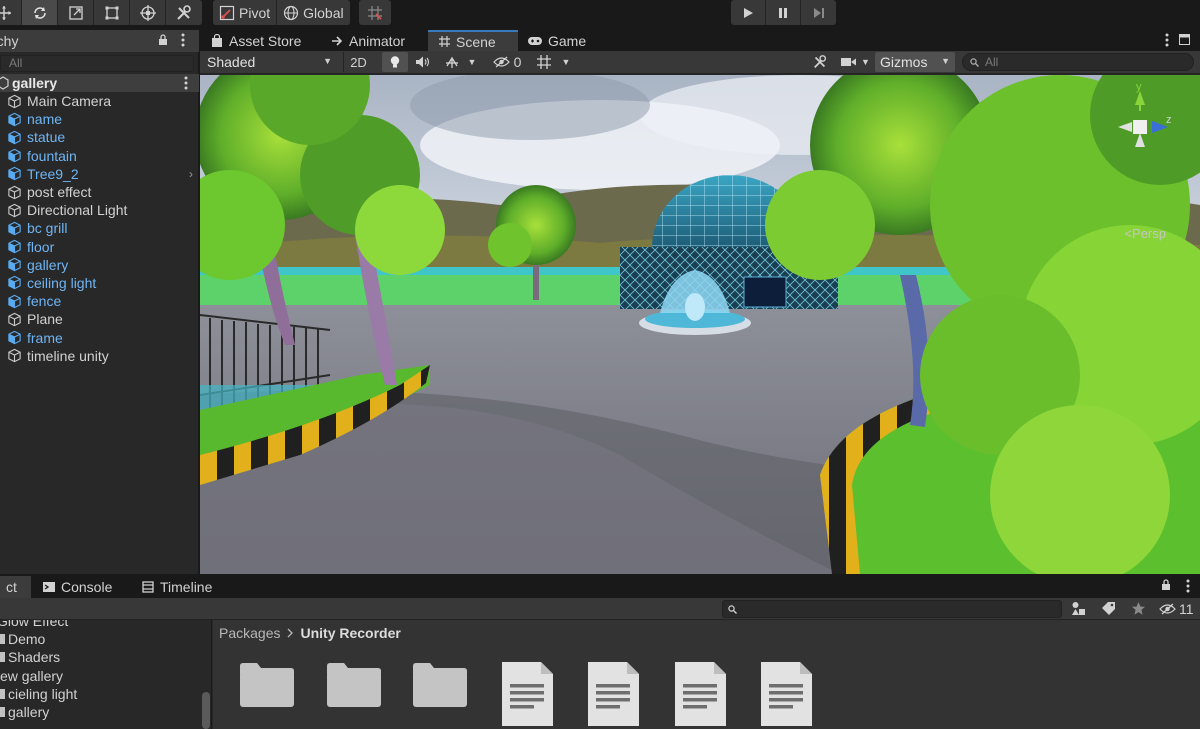 This screenshot has height=729, width=1200. I want to click on pause-icon, so click(783, 12).